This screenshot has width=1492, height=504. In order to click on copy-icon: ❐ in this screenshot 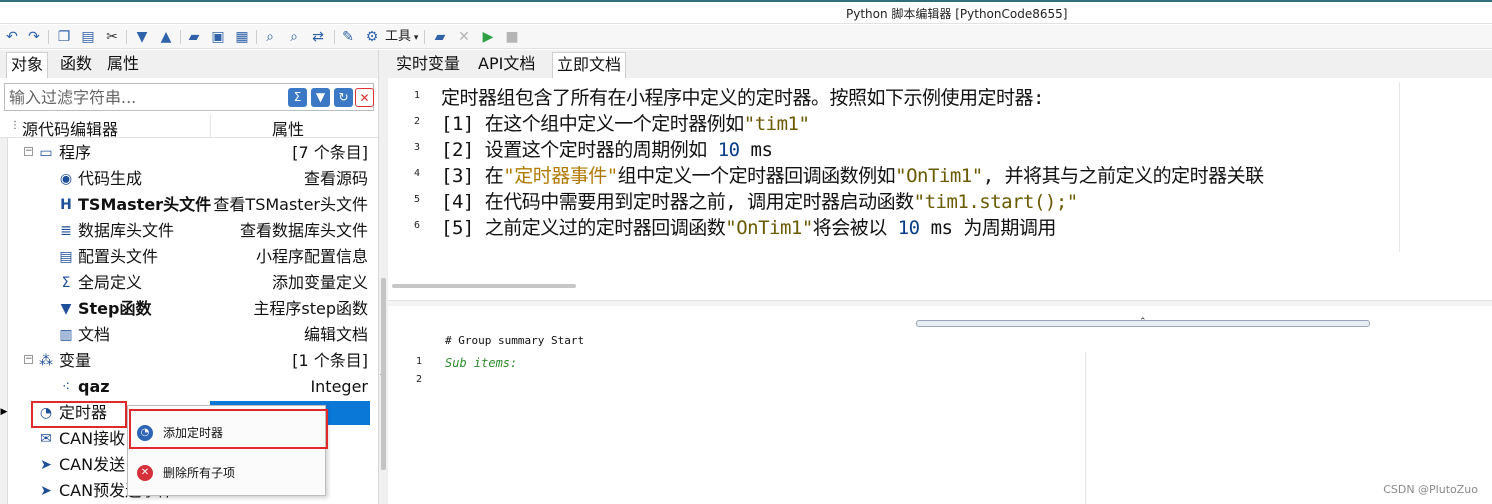, I will do `click(64, 37)`.